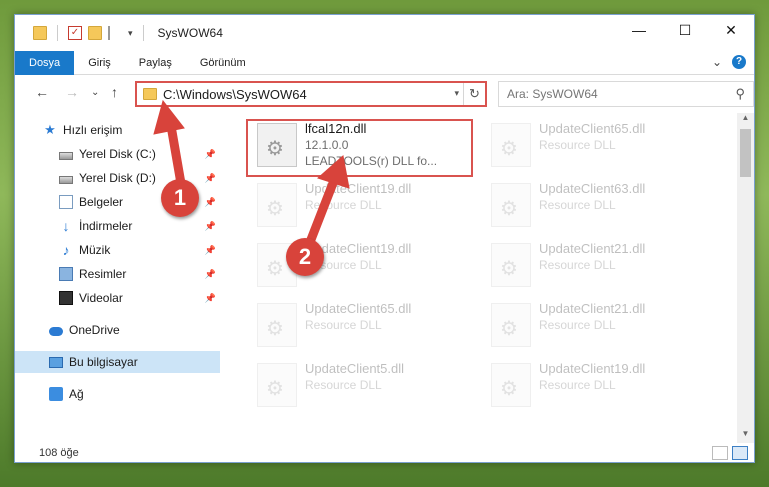 The width and height of the screenshot is (769, 487). I want to click on step-marker-1: 1, so click(180, 198).